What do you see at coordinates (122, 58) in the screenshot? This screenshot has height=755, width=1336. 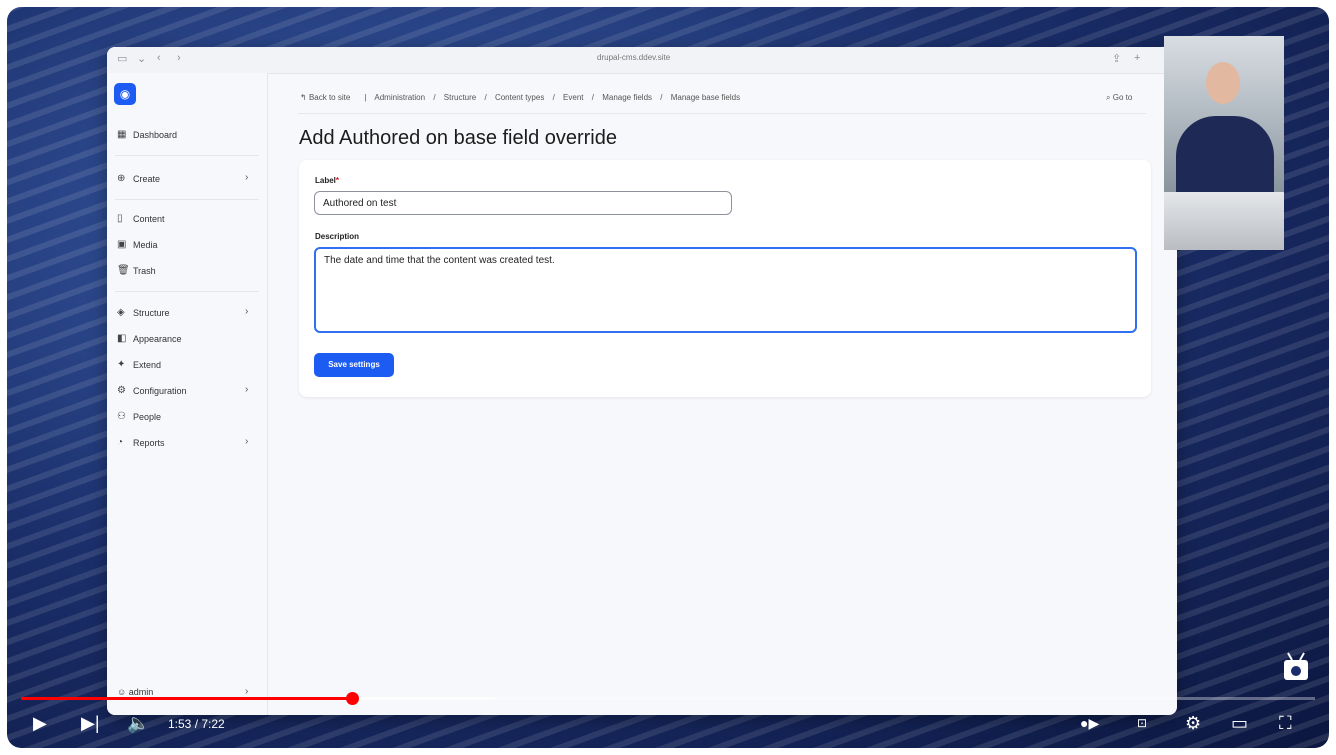 I see `sidebar-toggle-icon: ▭` at bounding box center [122, 58].